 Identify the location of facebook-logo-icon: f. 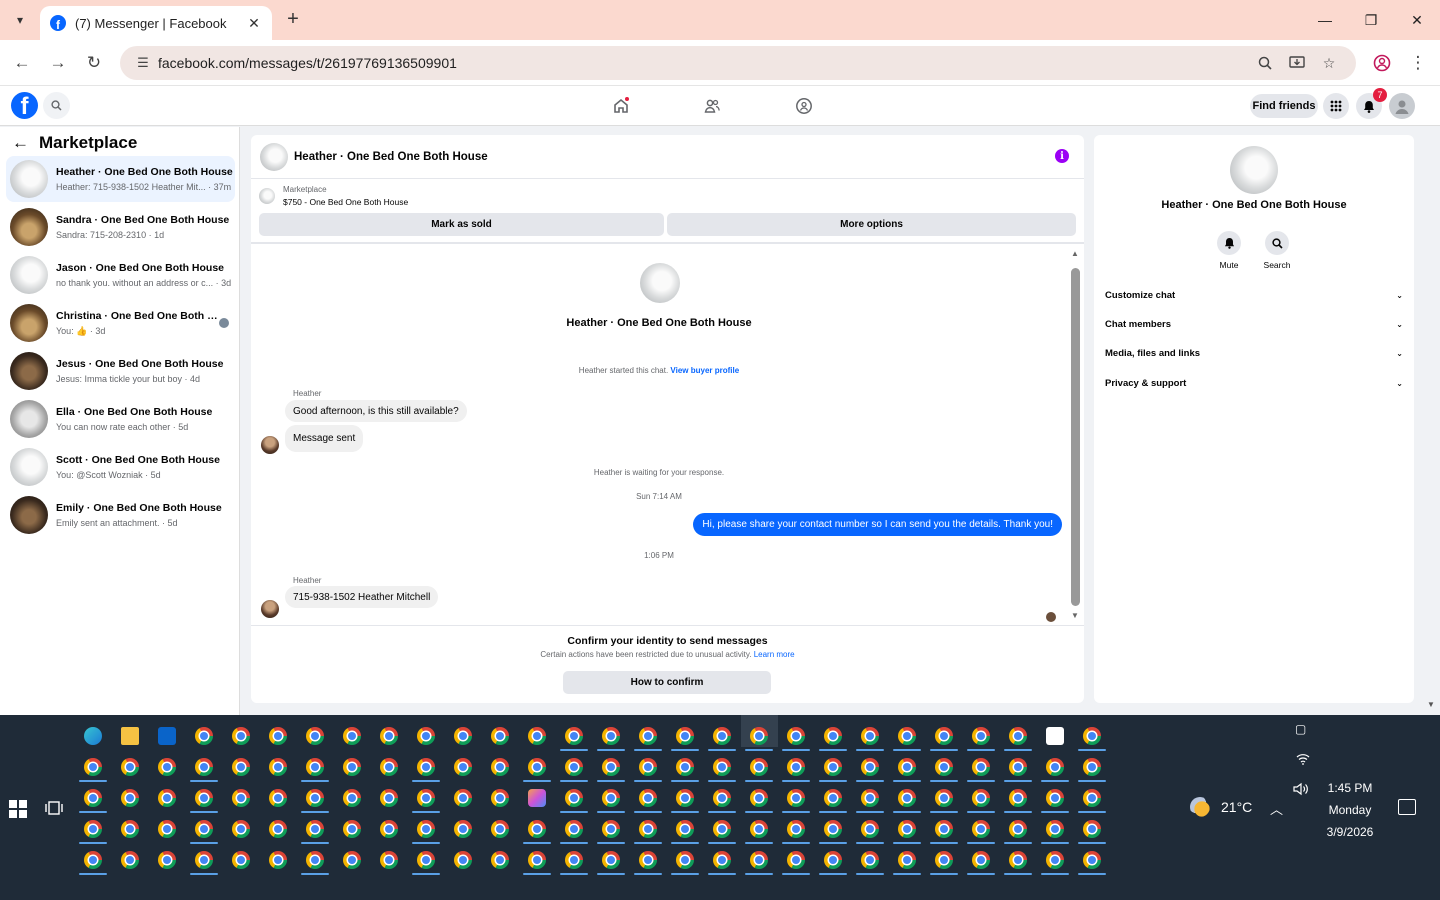
(24, 105).